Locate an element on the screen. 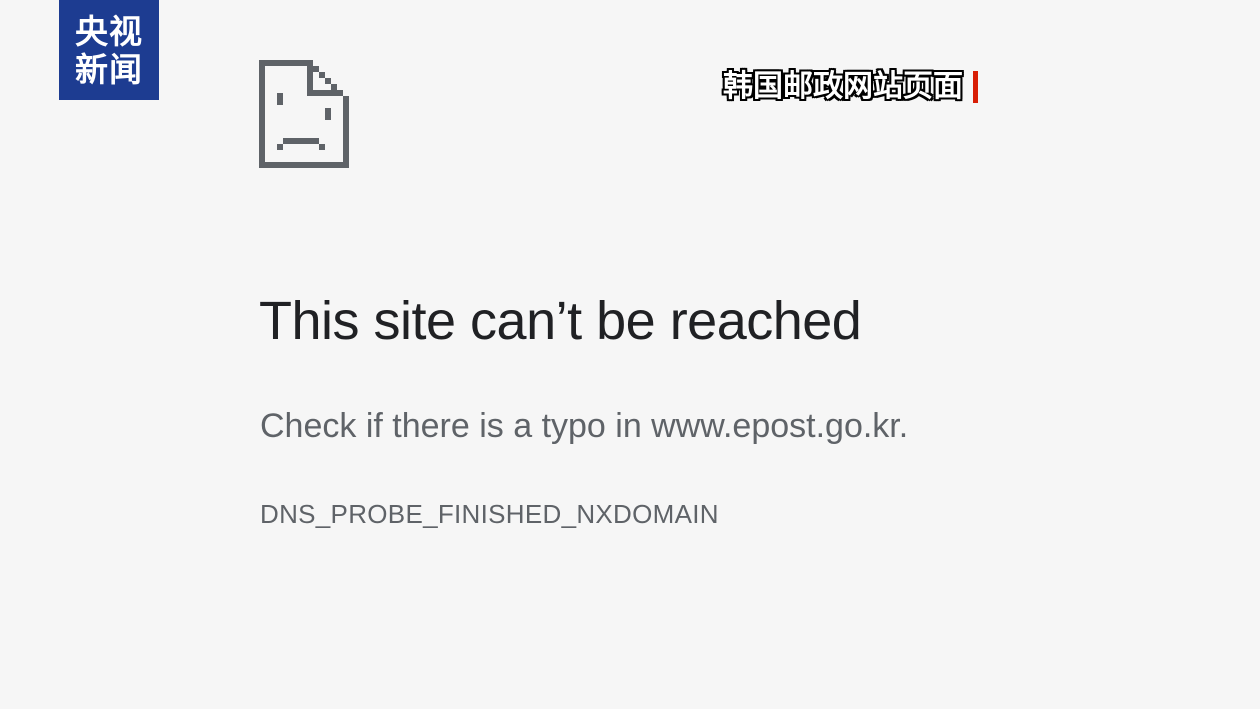 Image resolution: width=1260 pixels, height=709 pixels. news-caption: 韩国邮政网站页面 is located at coordinates (850, 87).